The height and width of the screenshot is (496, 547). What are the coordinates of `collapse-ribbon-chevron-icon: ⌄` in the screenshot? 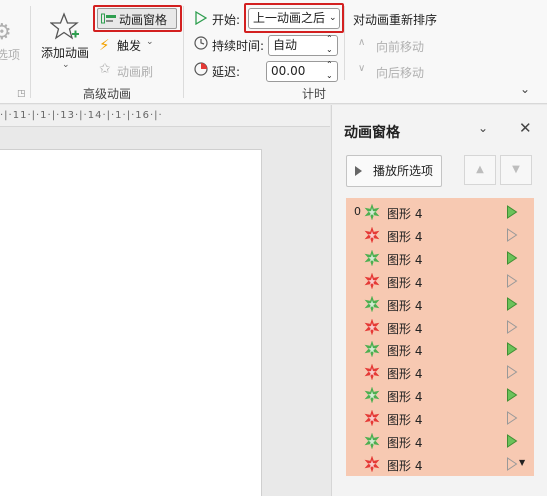 It's located at (525, 89).